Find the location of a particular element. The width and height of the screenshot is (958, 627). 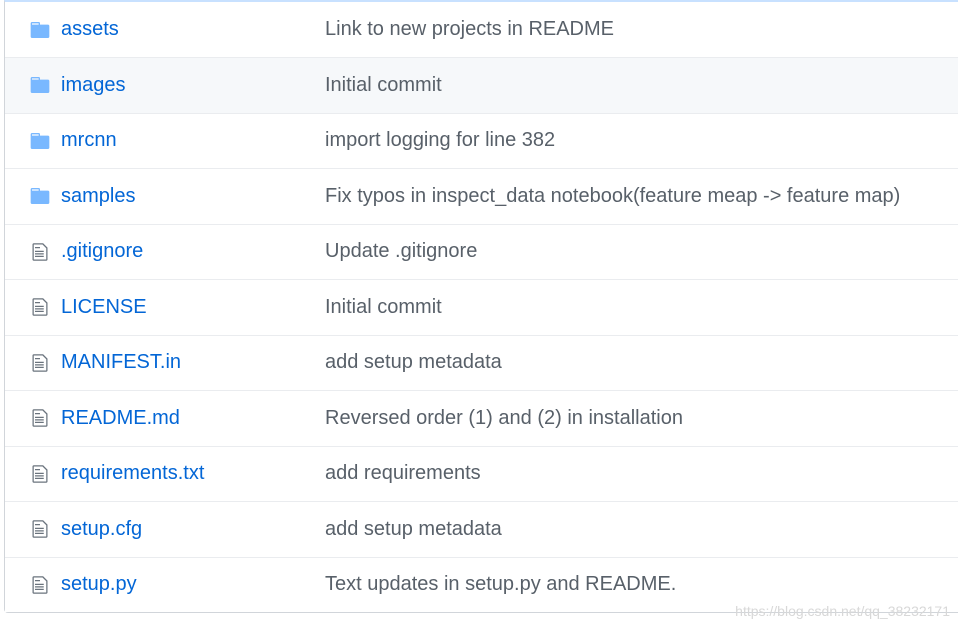

file-row: requirements.txt add requirements is located at coordinates (481, 473).